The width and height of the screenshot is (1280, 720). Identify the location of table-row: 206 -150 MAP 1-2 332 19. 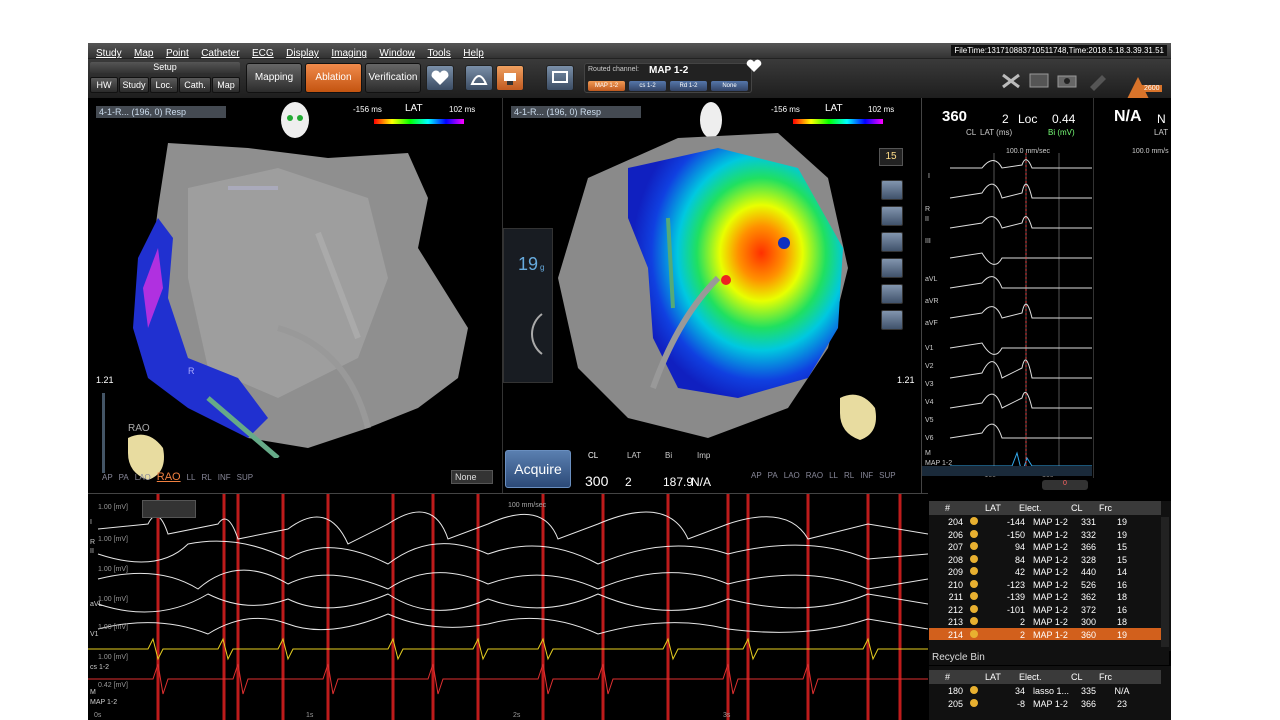
(1045, 534).